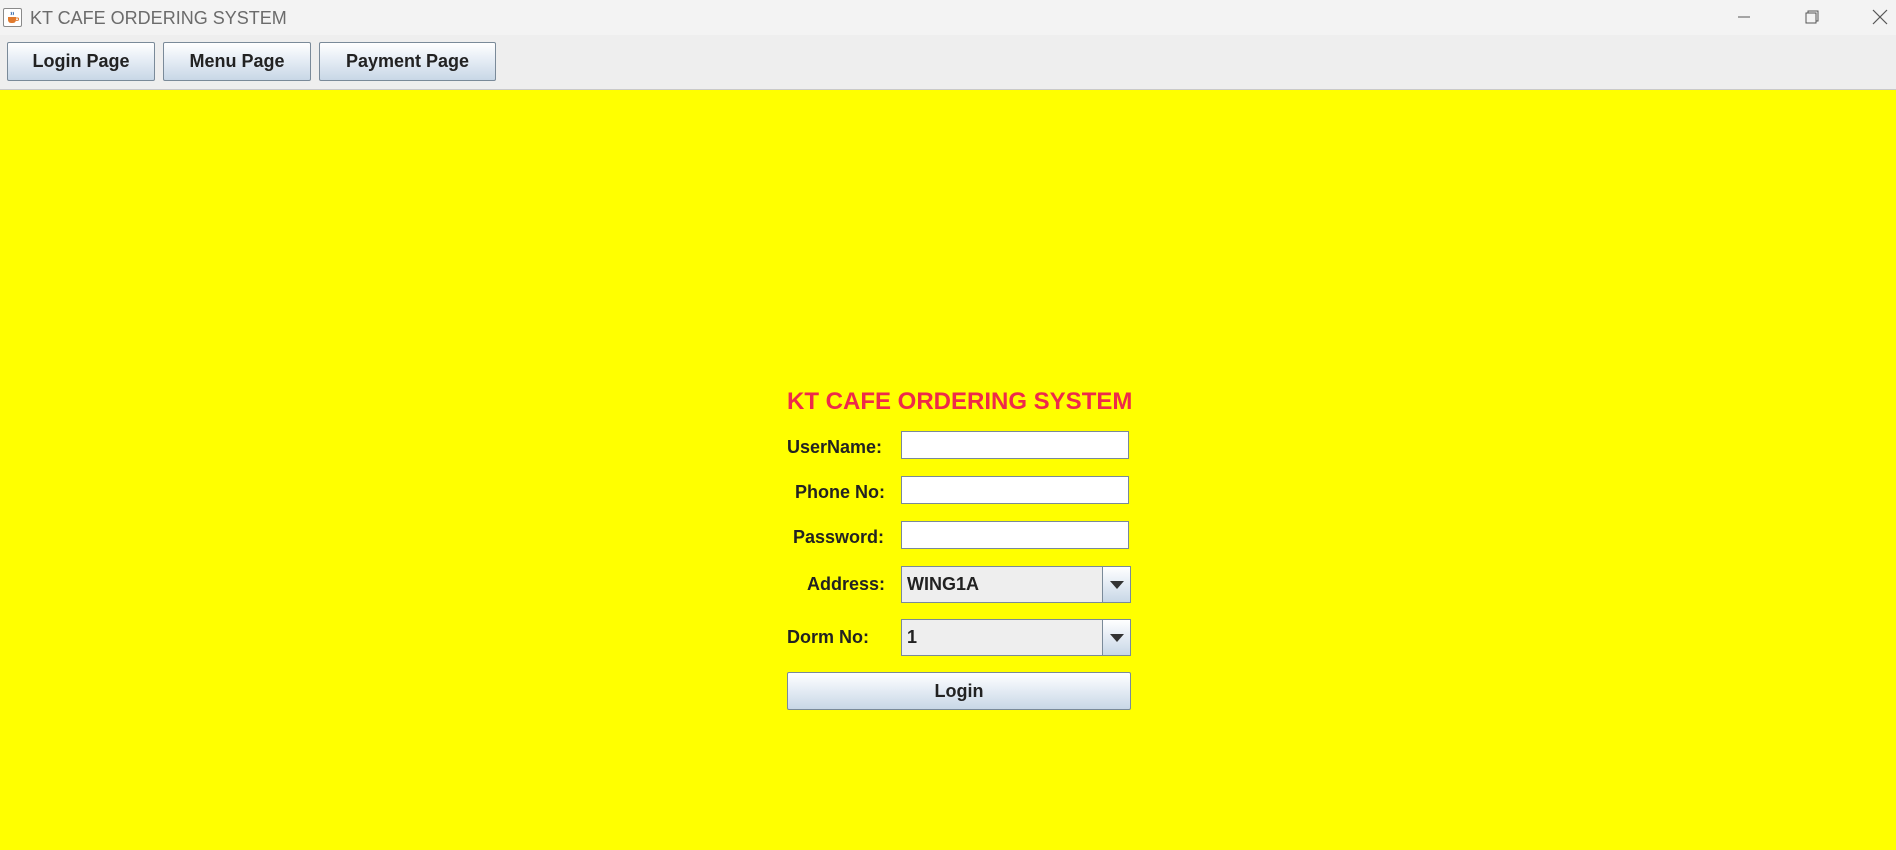 This screenshot has width=1896, height=850. Describe the element at coordinates (1016, 637) in the screenshot. I see `dorm-dropdown: 1` at that location.